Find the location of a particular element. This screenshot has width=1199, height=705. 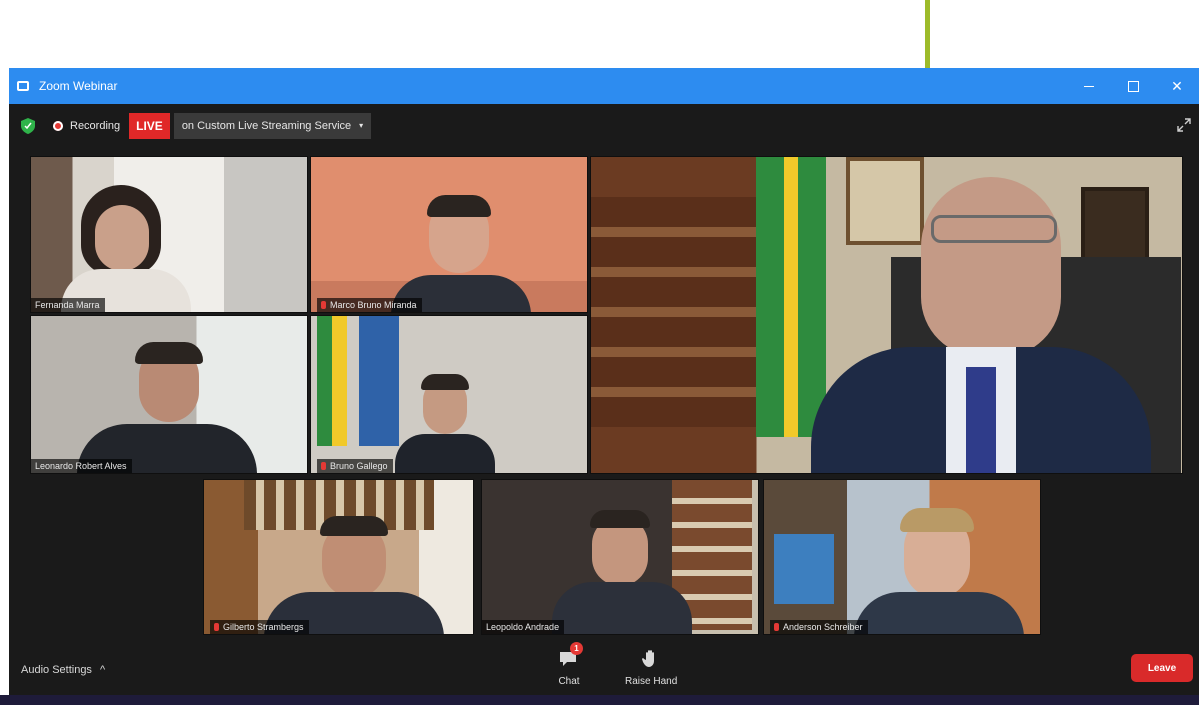

participant-name-tag: Marco Bruno Miranda is located at coordinates (369, 305).